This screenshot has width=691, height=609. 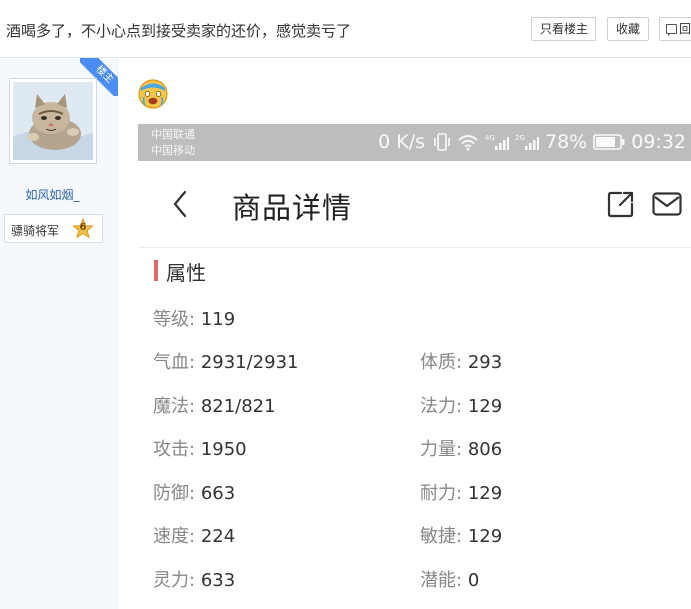 I want to click on back-arrow-icon, so click(x=180, y=204).